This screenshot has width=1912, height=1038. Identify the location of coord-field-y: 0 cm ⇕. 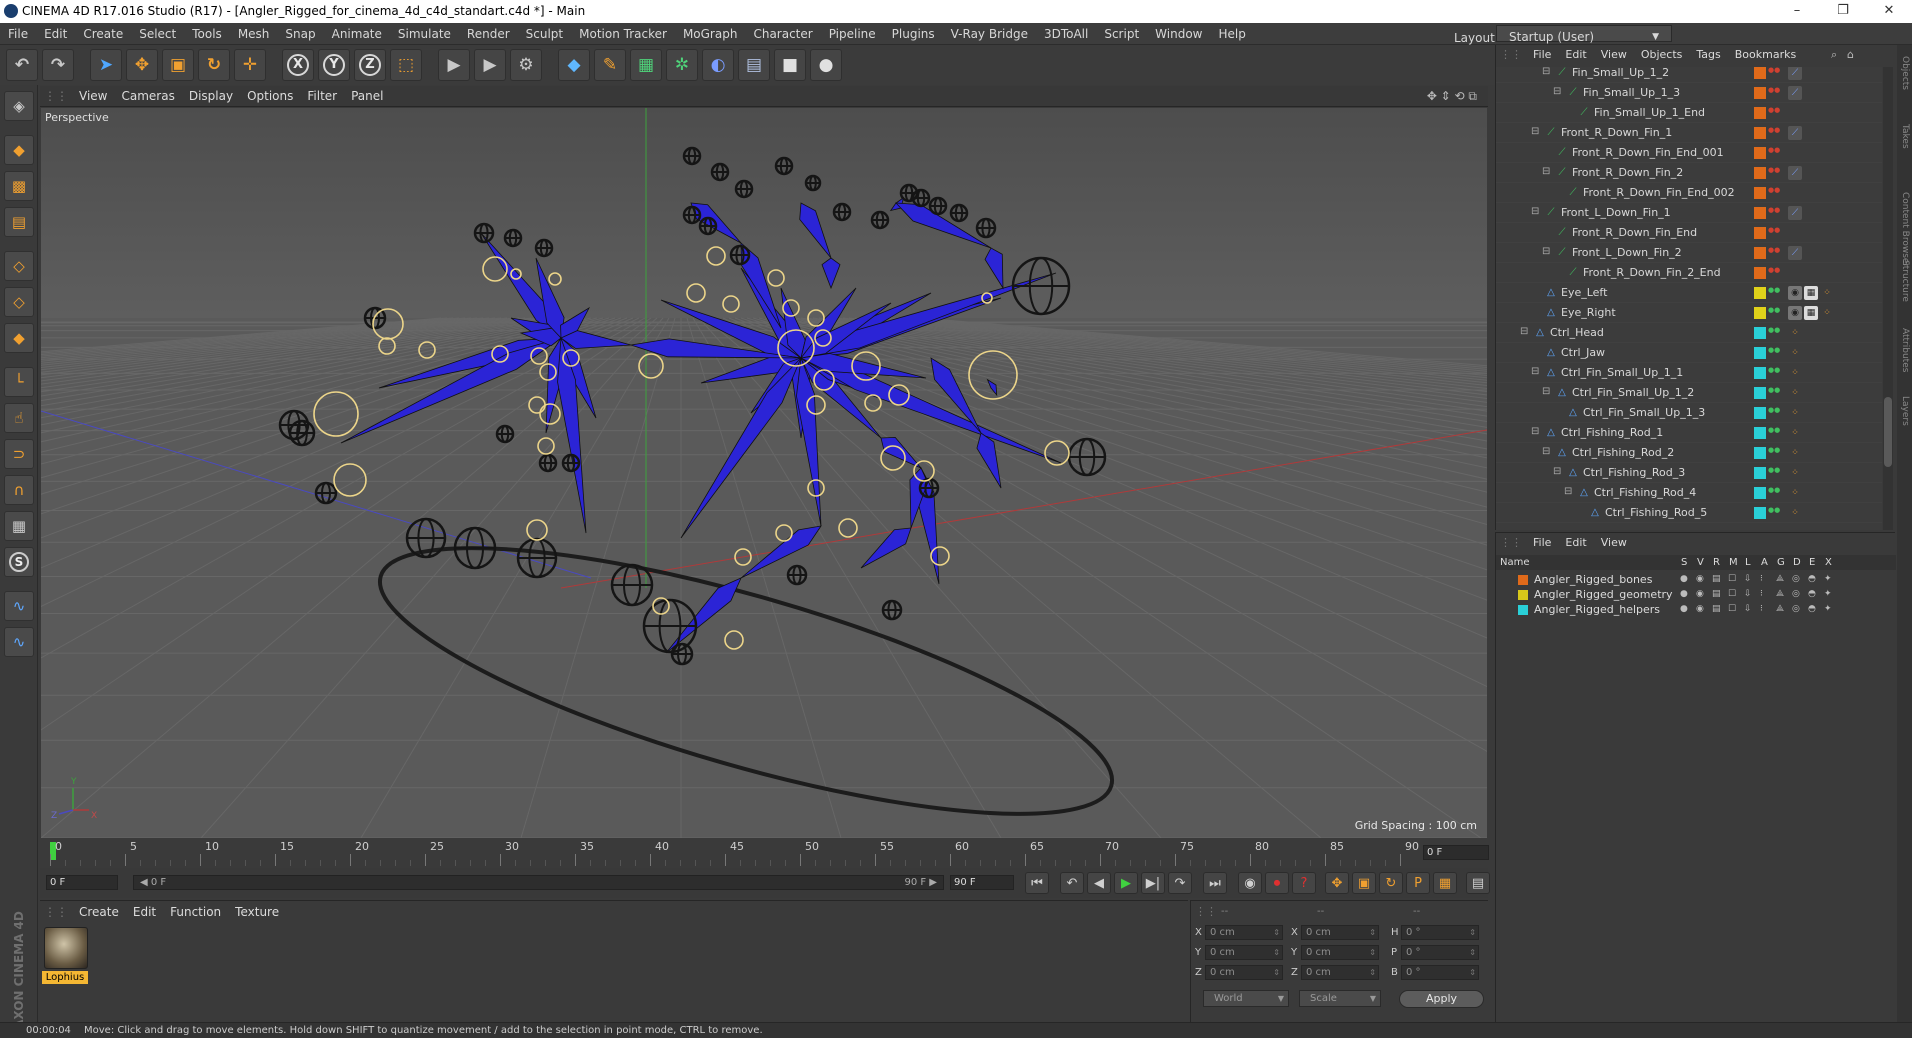
(1244, 952).